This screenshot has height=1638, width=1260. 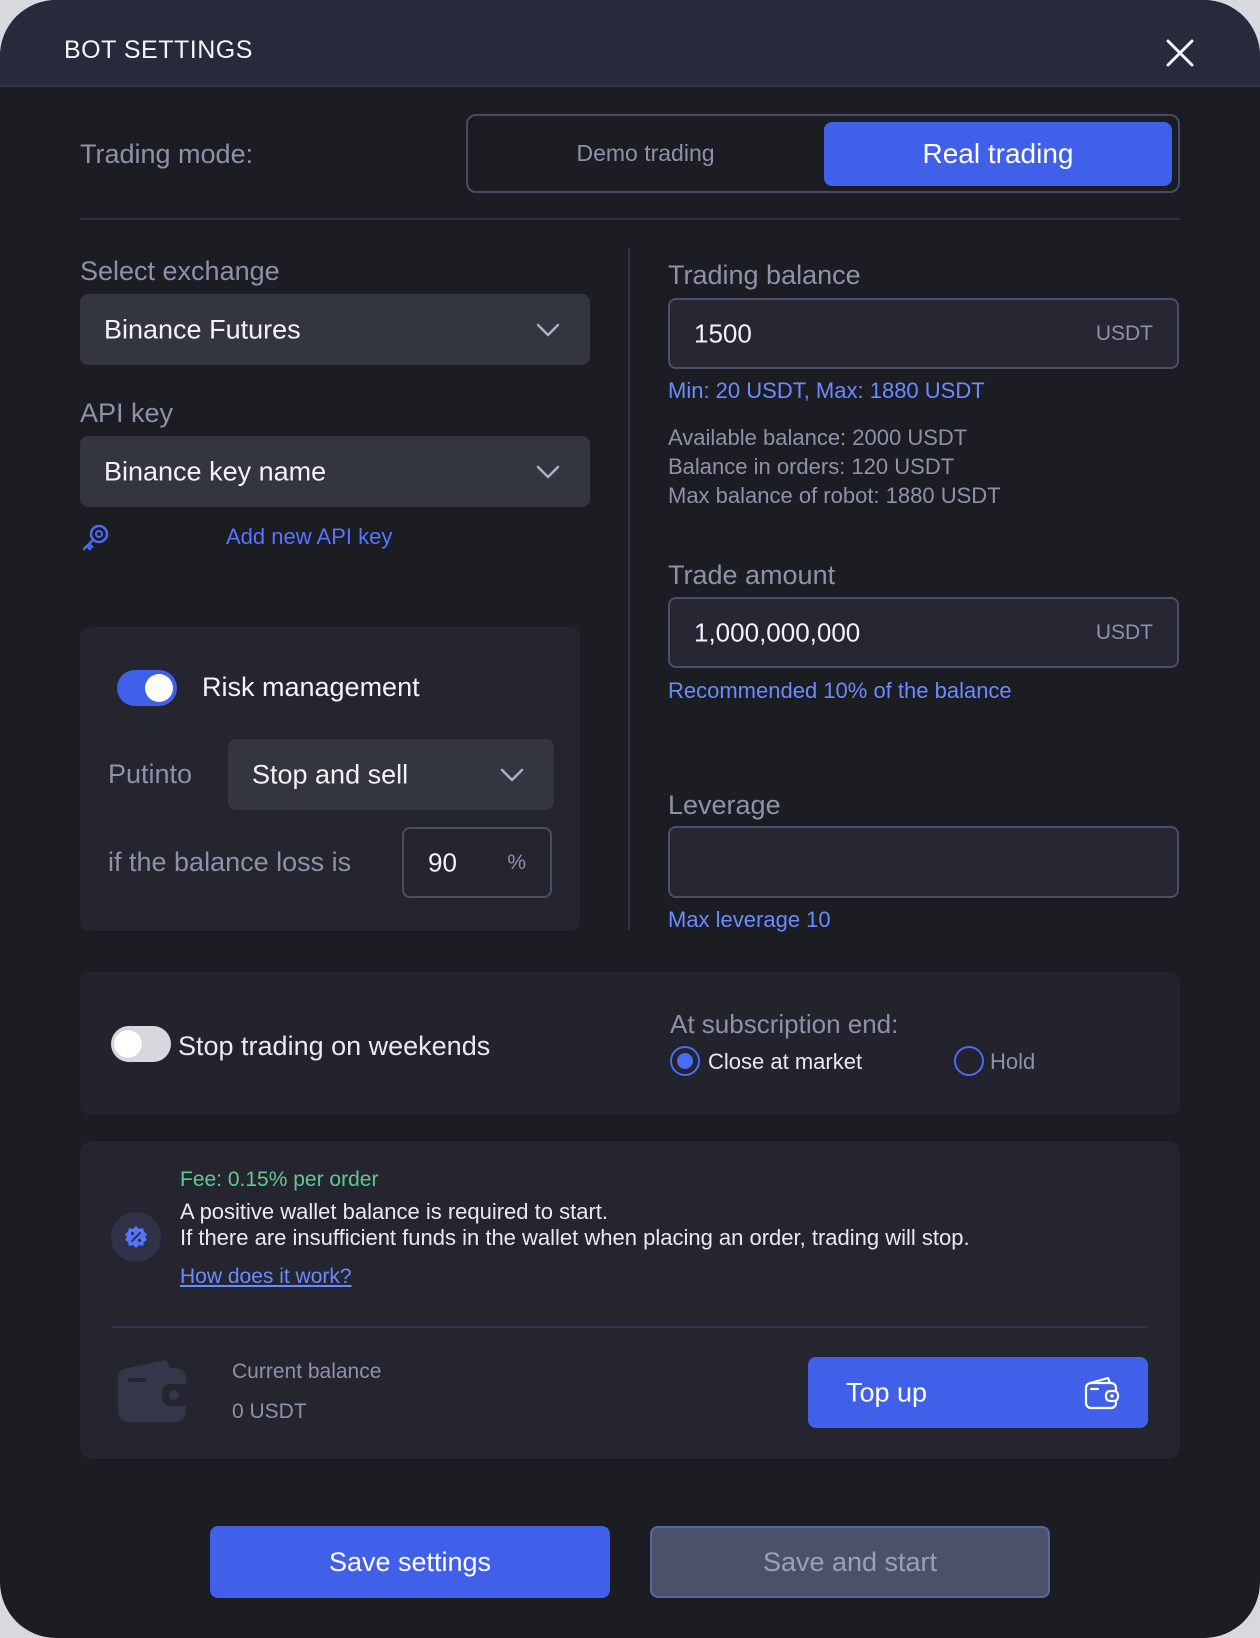 What do you see at coordinates (850, 1562) in the screenshot?
I see `save-and-start-button: Save and start` at bounding box center [850, 1562].